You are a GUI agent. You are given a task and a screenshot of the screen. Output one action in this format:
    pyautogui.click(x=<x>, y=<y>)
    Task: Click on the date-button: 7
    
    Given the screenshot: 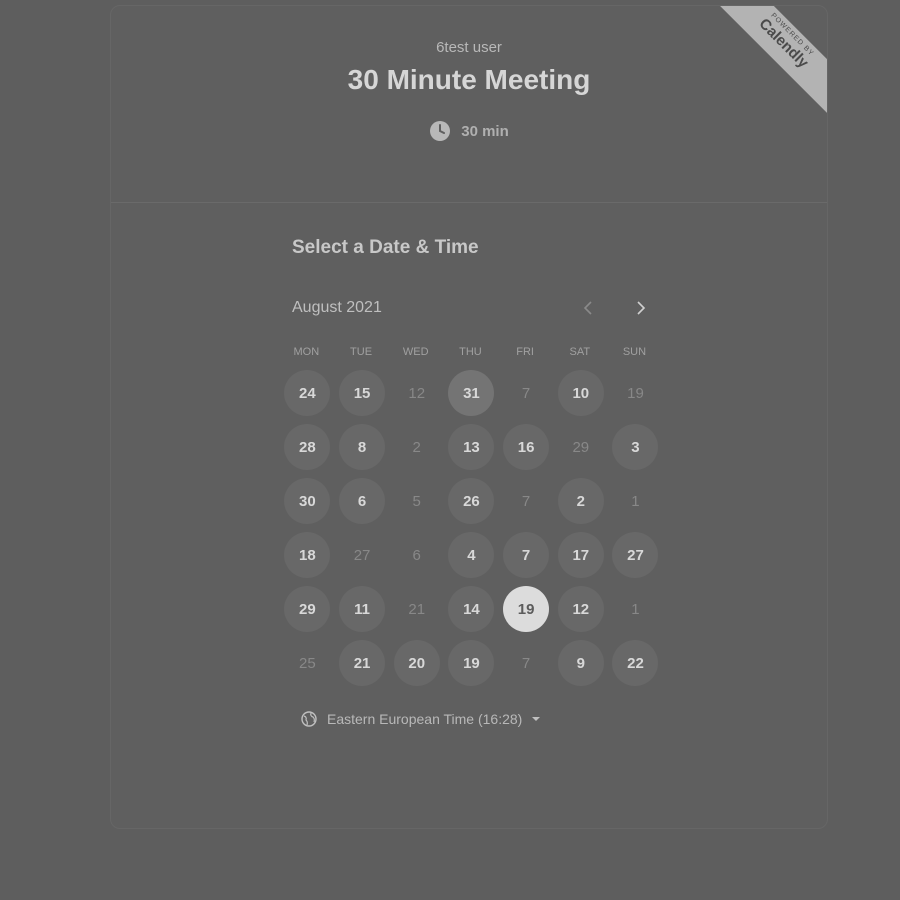 What is the action you would take?
    pyautogui.click(x=526, y=555)
    